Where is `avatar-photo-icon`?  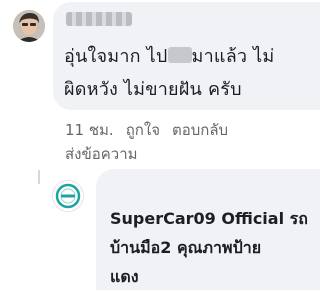 avatar-photo-icon is located at coordinates (29, 26).